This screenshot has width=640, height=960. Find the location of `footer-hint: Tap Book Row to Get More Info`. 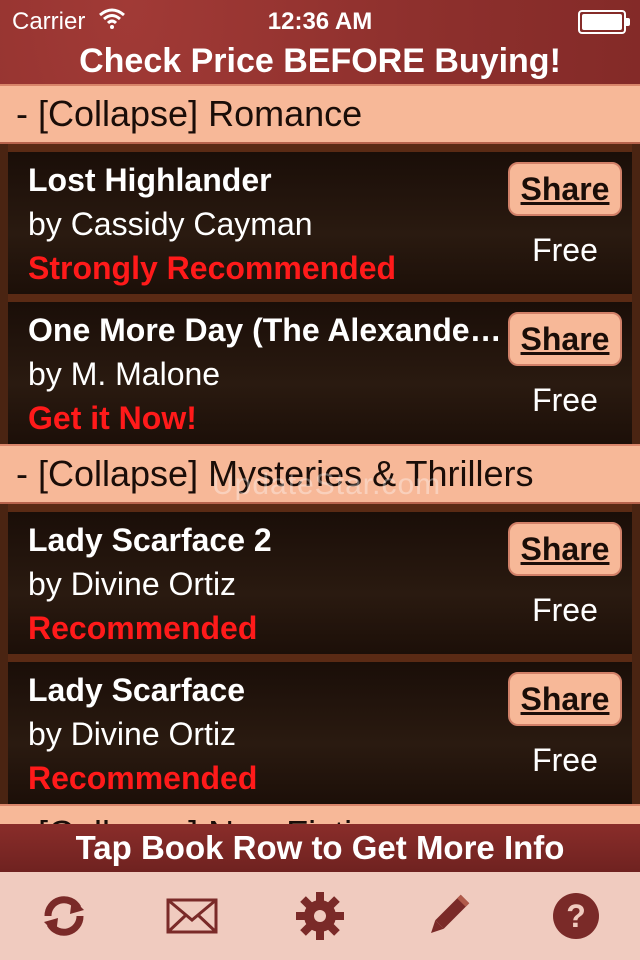

footer-hint: Tap Book Row to Get More Info is located at coordinates (320, 848).